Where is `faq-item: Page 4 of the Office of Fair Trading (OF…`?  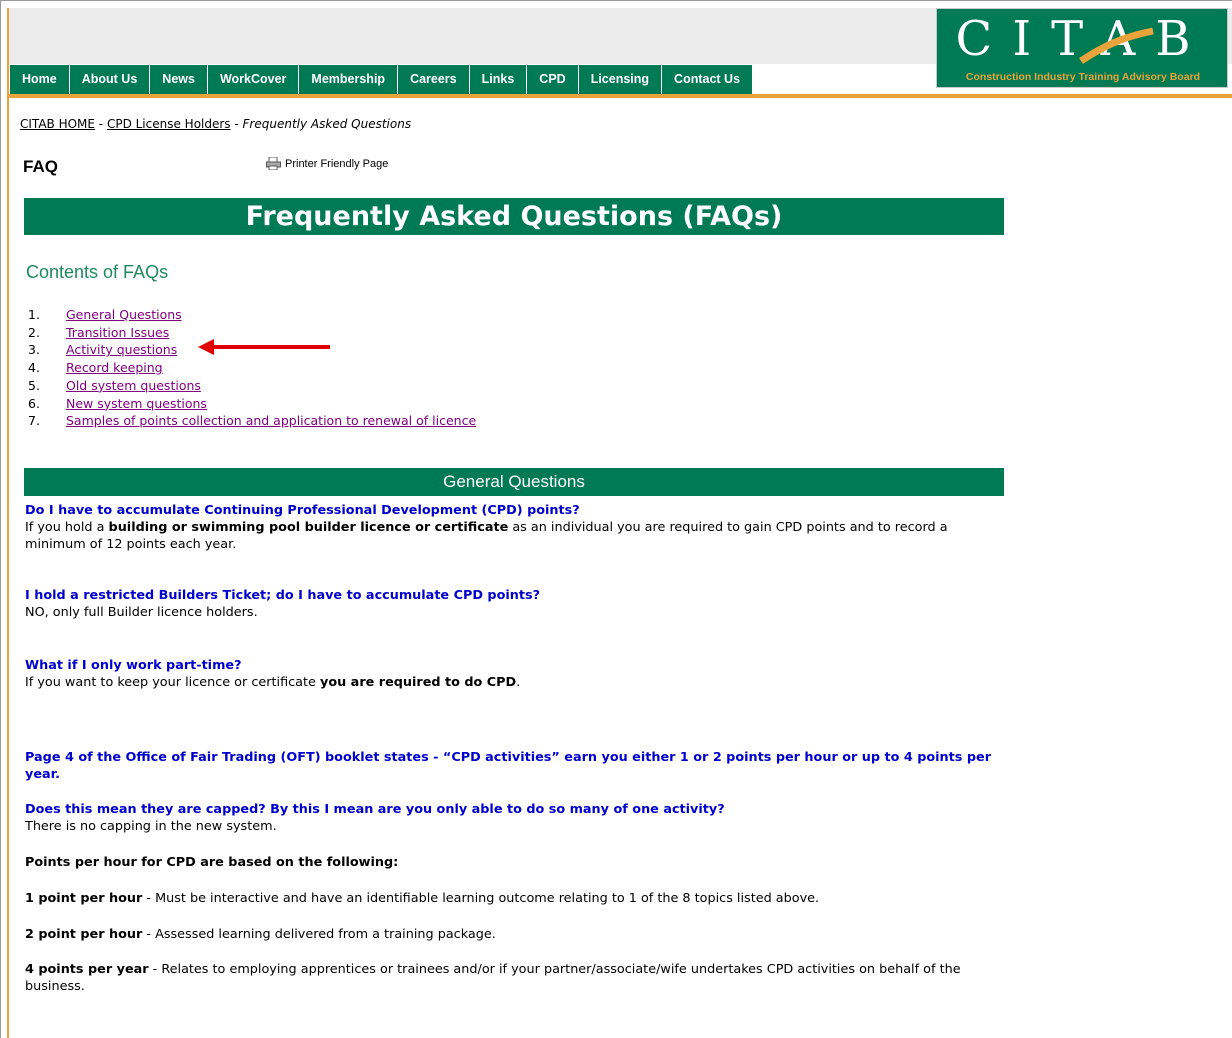
faq-item: Page 4 of the Office of Fair Trading (OF… is located at coordinates (515, 766).